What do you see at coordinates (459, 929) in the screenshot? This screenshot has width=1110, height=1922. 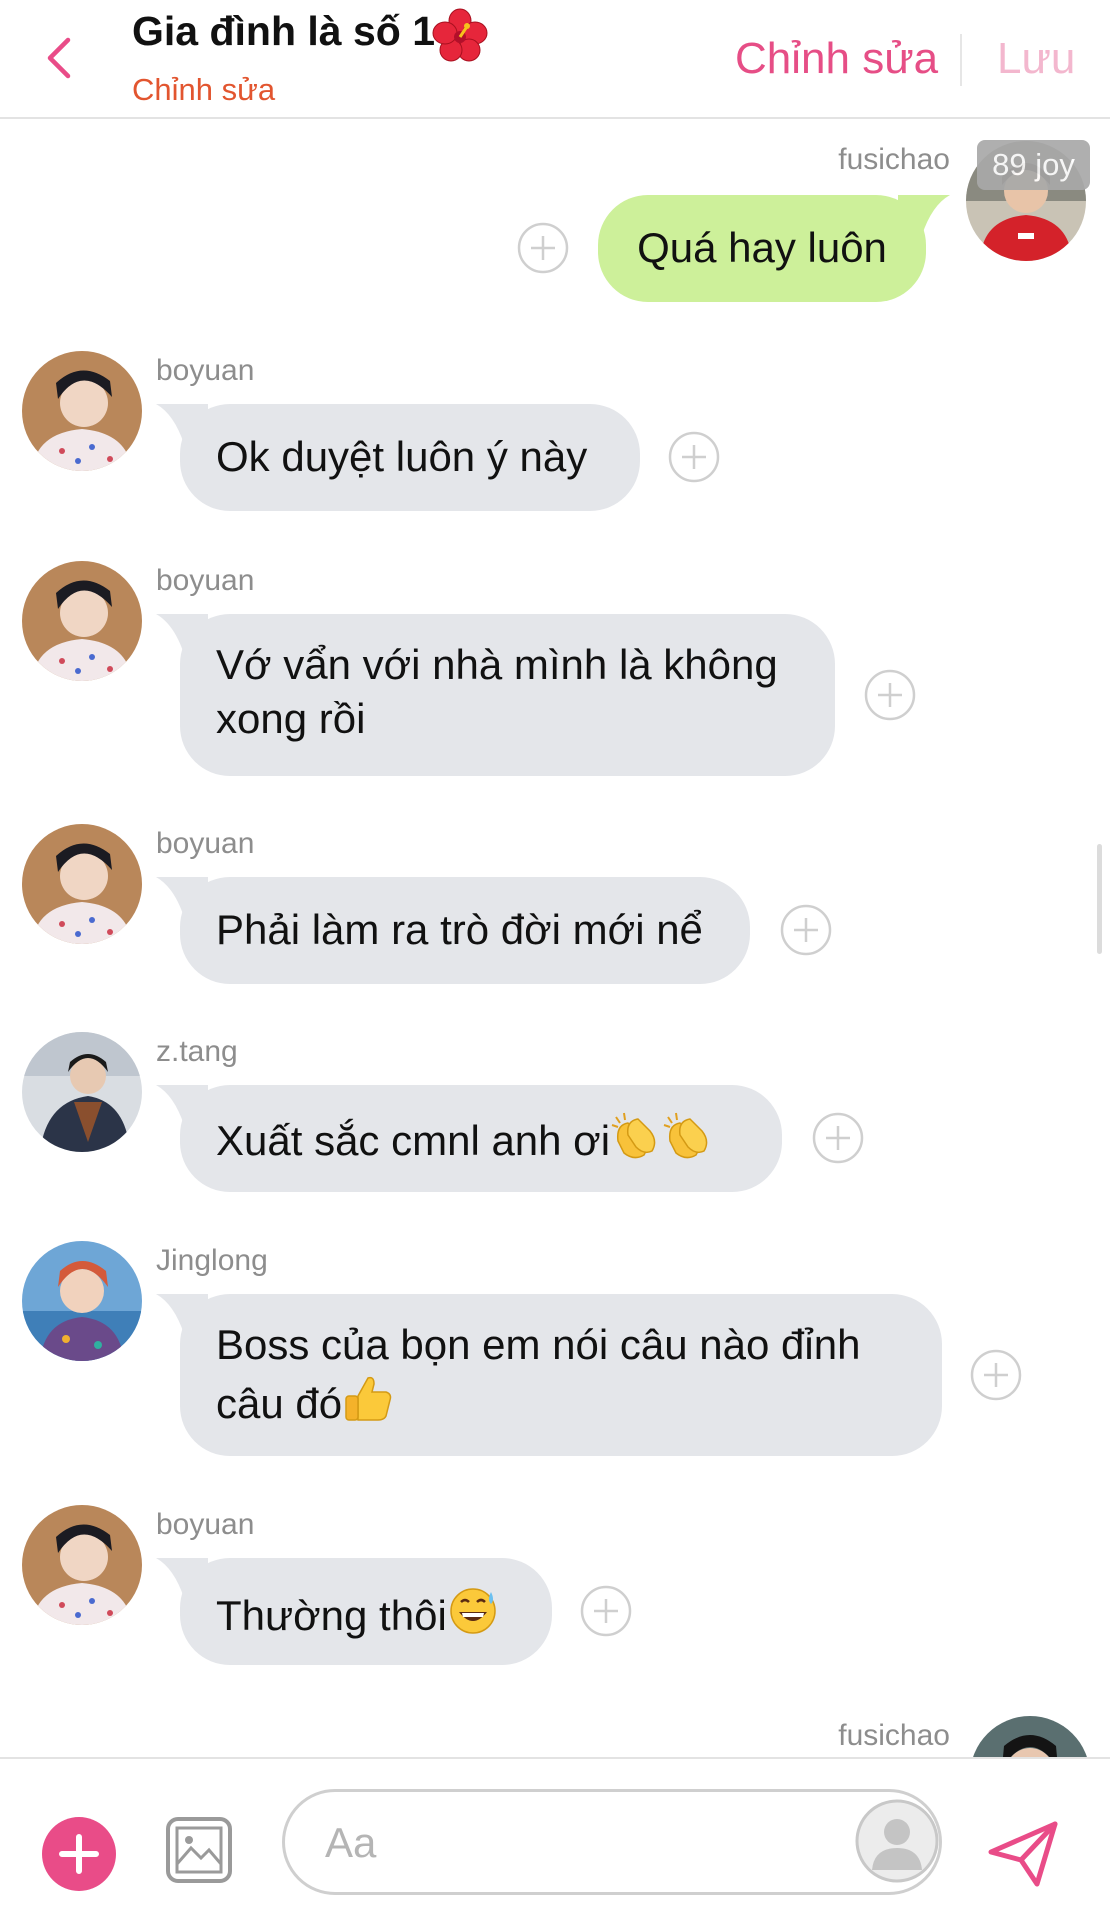 I see `message-text: Phải làm ra trò đời mới nể` at bounding box center [459, 929].